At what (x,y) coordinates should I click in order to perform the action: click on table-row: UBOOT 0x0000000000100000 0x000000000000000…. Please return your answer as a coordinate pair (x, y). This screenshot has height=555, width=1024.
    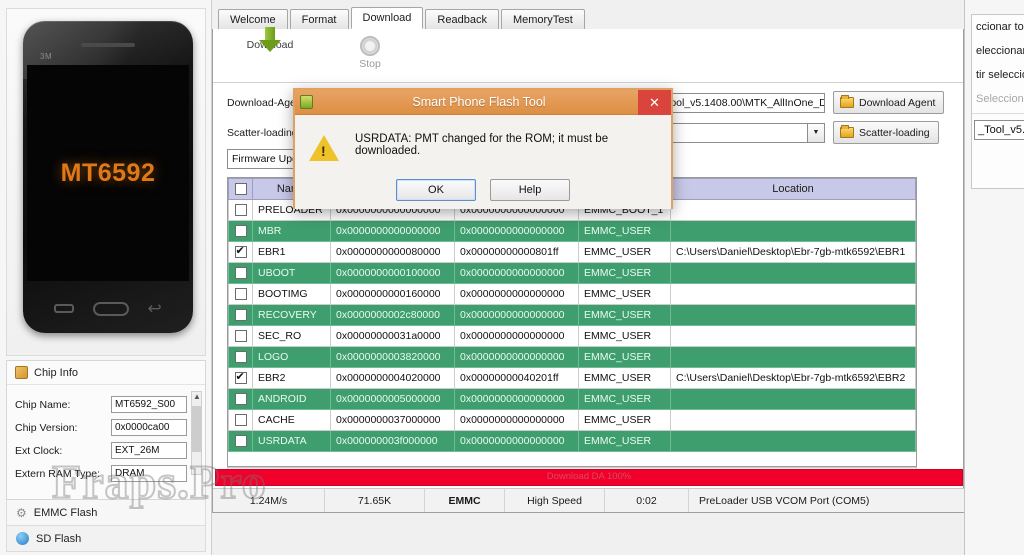
    Looking at the image, I should click on (572, 273).